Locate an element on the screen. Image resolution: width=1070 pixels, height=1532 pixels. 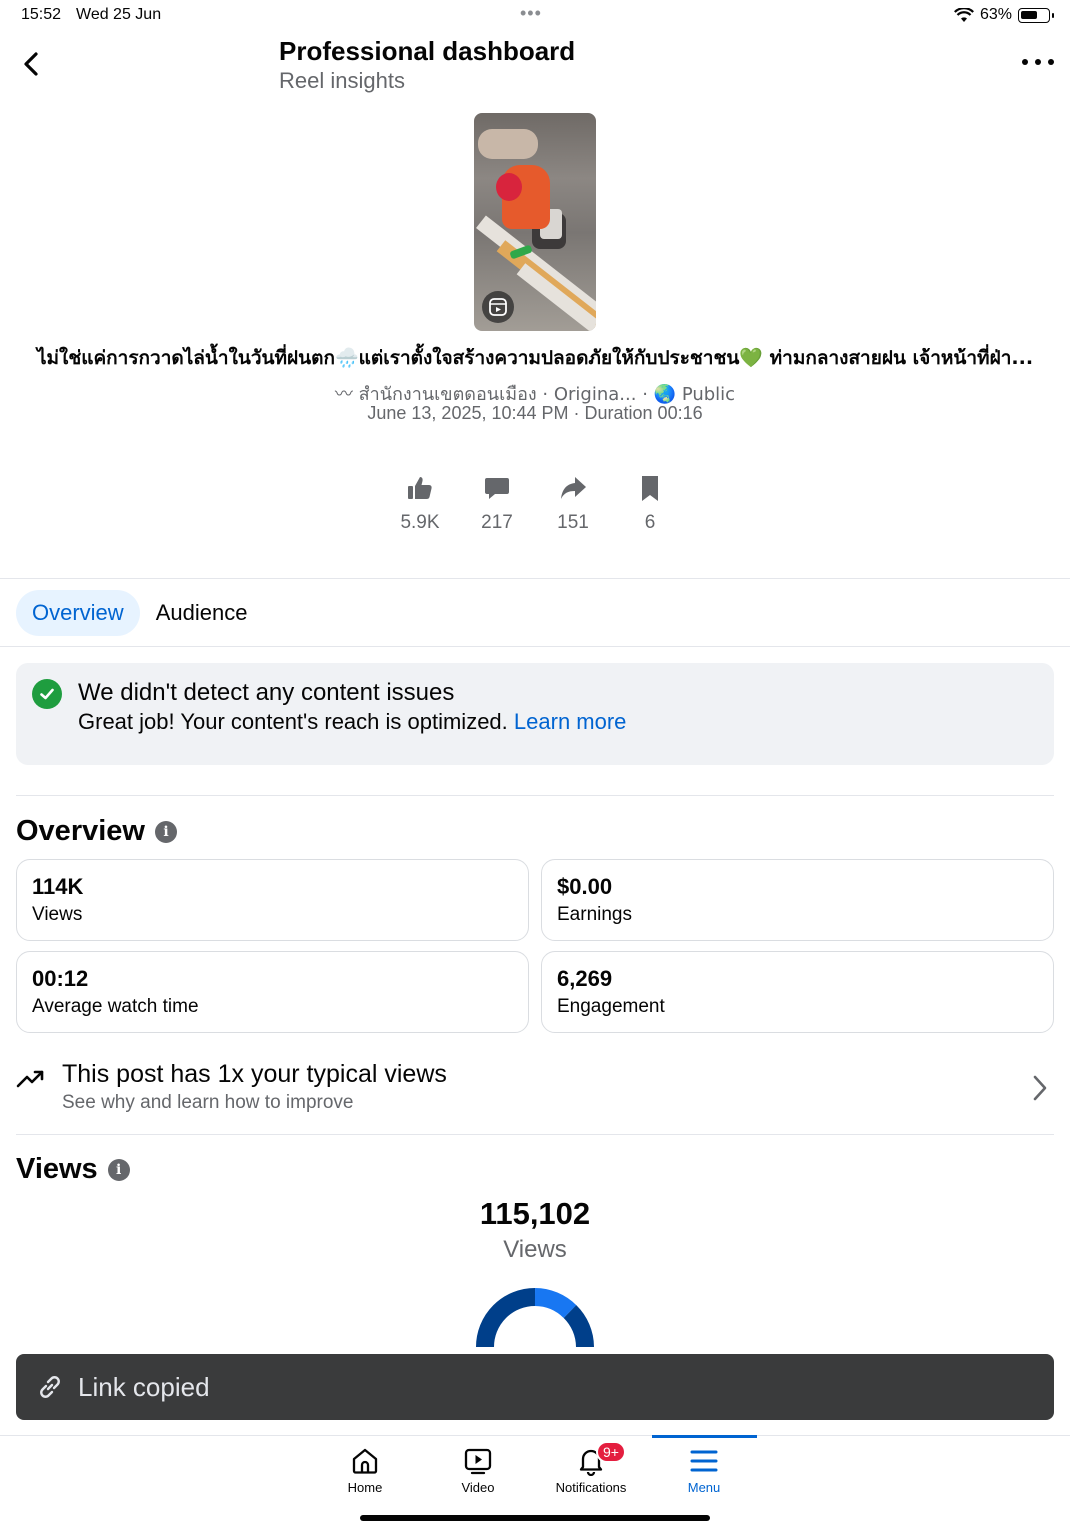
issues-title: We didn't detect any content issues is located at coordinates (266, 692).